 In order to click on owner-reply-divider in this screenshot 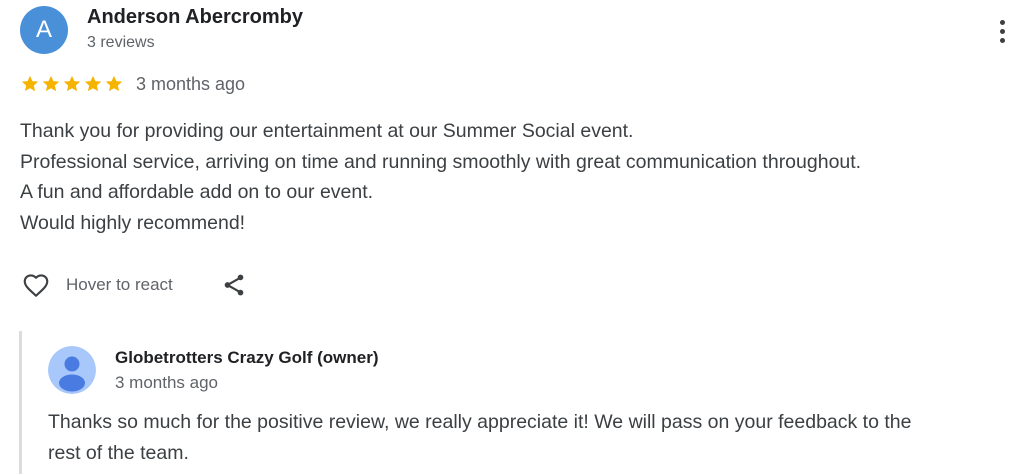, I will do `click(20, 402)`.